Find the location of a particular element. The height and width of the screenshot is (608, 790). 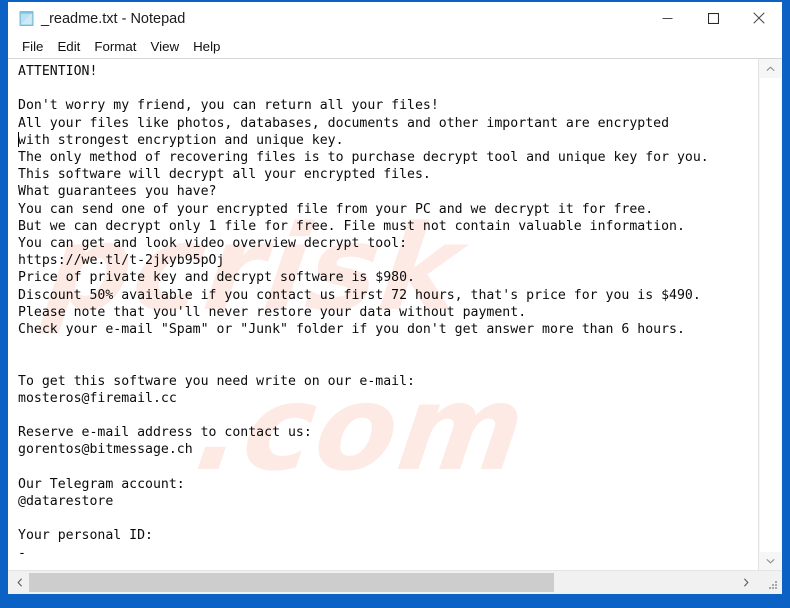

menu-bar: File Edit Format View Help is located at coordinates (395, 47).